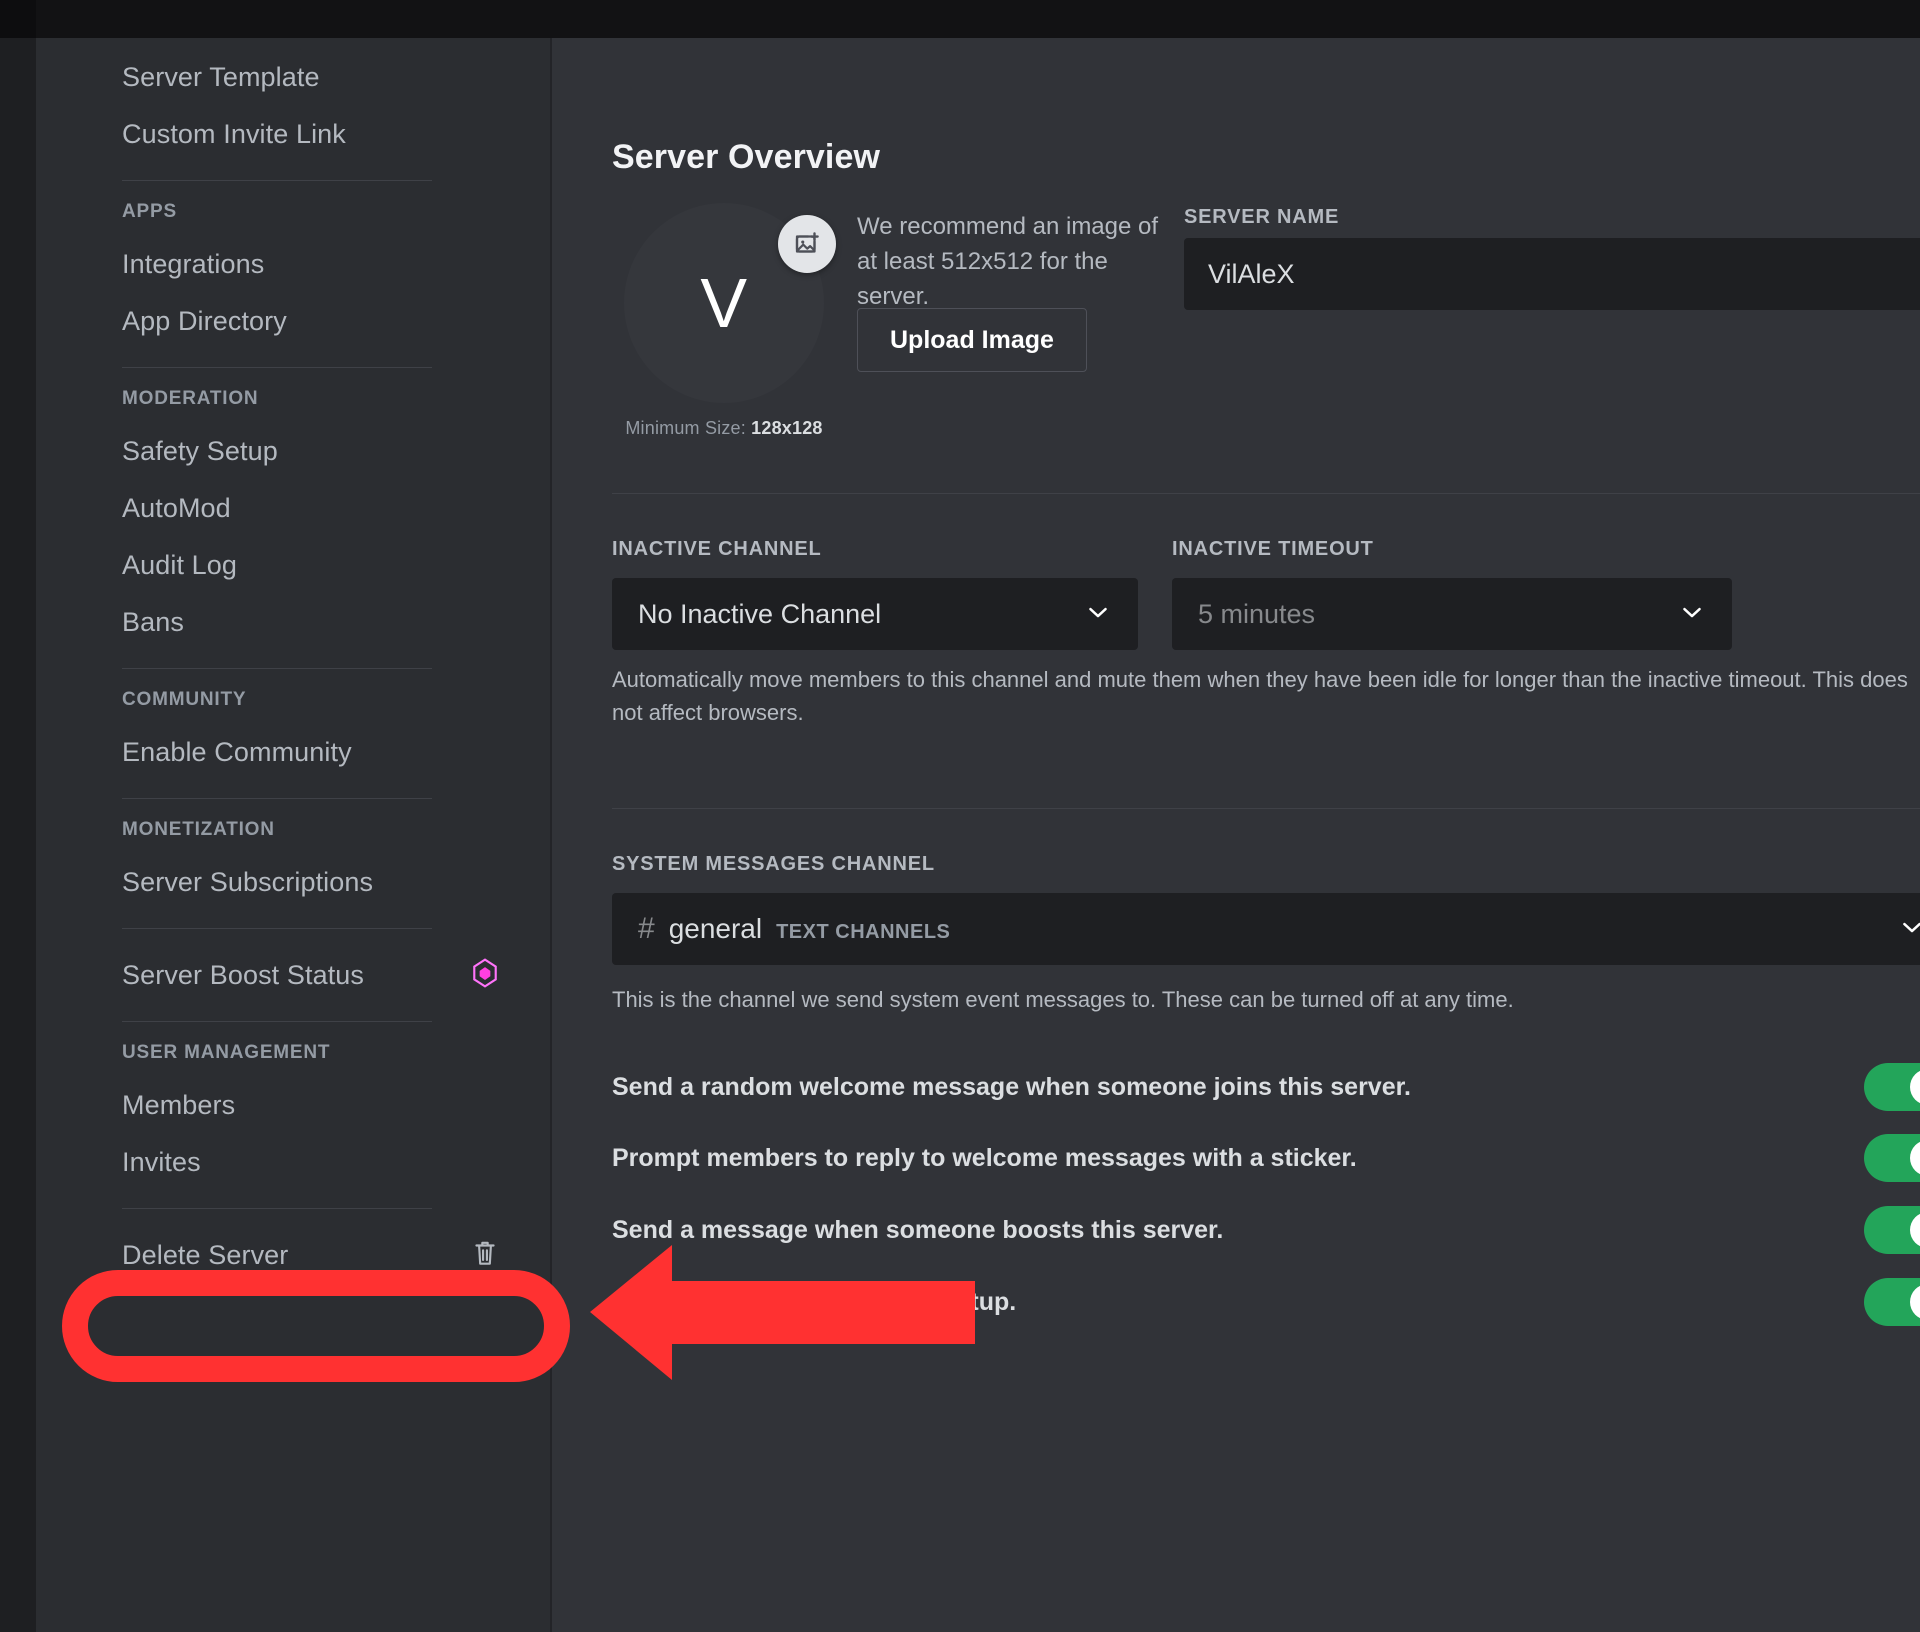 The height and width of the screenshot is (1632, 1920). Describe the element at coordinates (18, 835) in the screenshot. I see `left-gutter` at that location.